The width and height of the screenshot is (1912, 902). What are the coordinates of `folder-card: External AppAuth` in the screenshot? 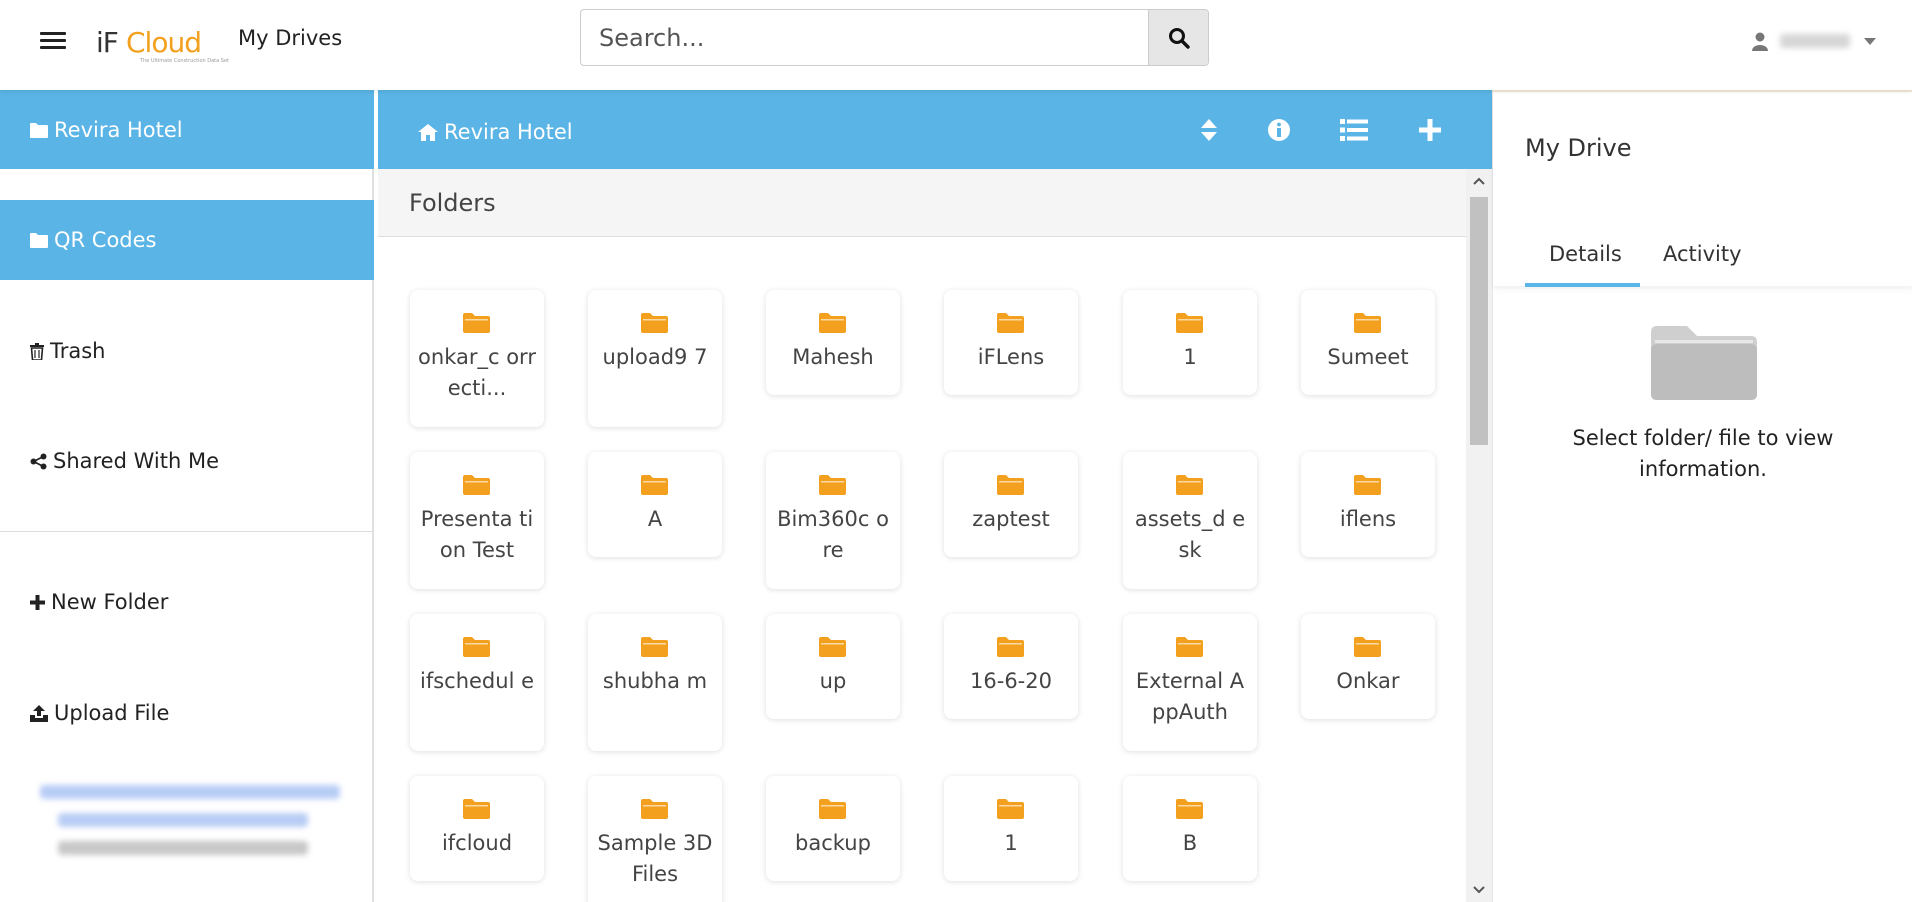 It's located at (1190, 682).